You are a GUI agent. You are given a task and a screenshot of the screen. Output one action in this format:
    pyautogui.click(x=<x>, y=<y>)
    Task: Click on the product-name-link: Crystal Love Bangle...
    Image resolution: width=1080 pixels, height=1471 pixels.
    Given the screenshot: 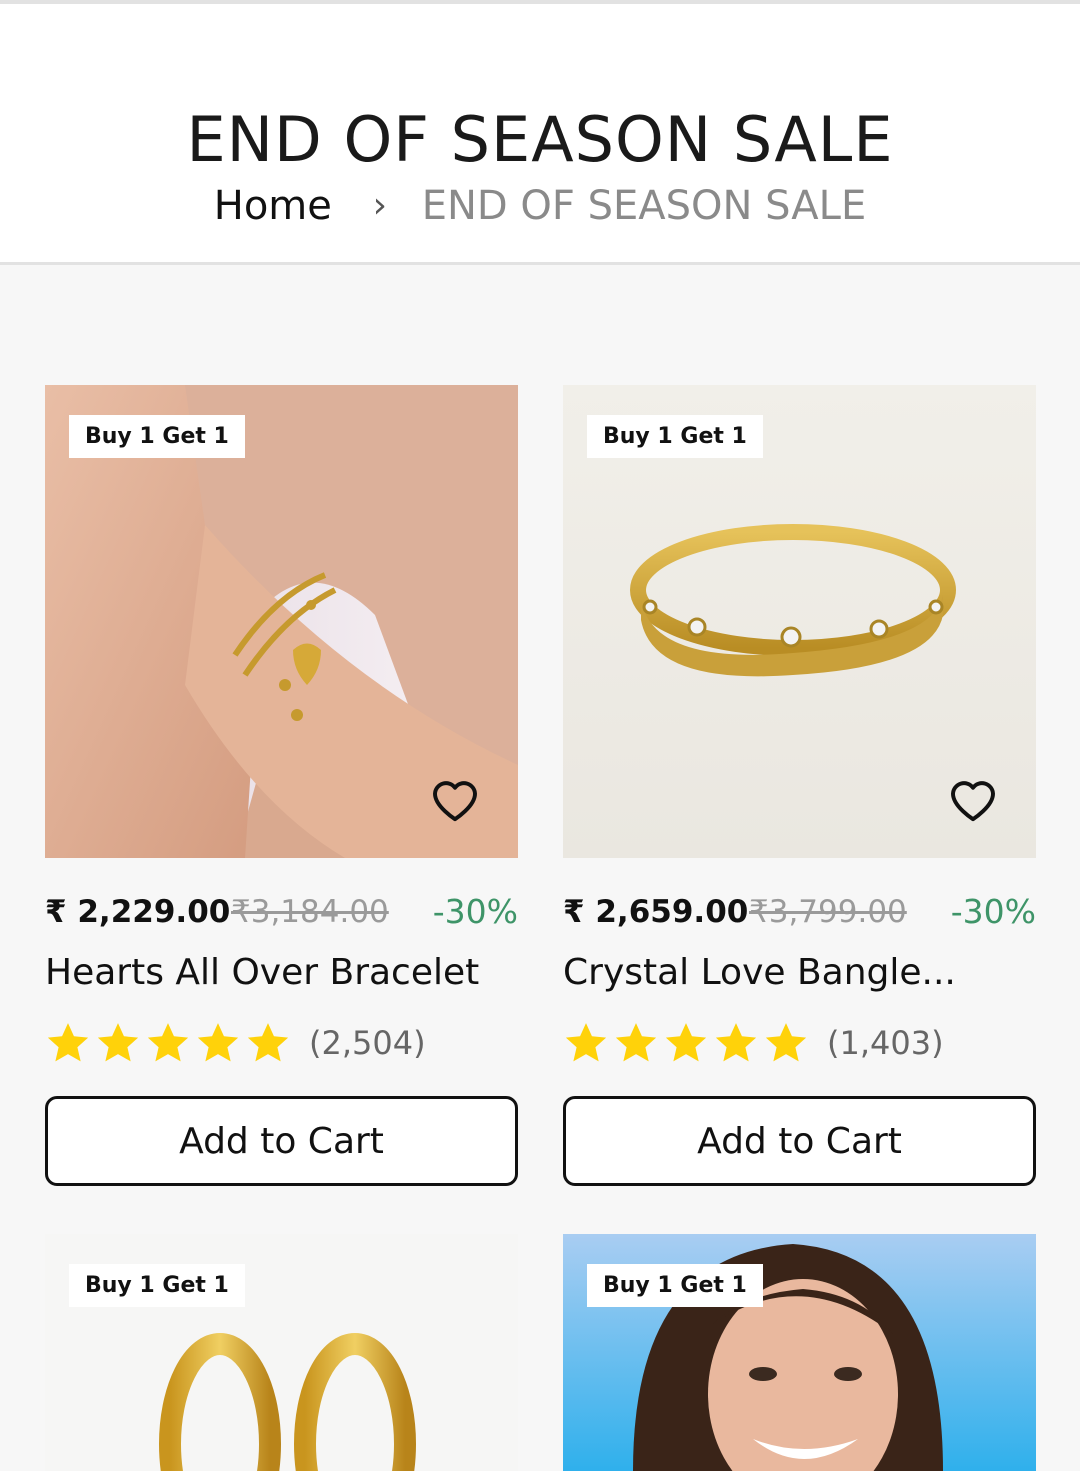 What is the action you would take?
    pyautogui.click(x=799, y=973)
    